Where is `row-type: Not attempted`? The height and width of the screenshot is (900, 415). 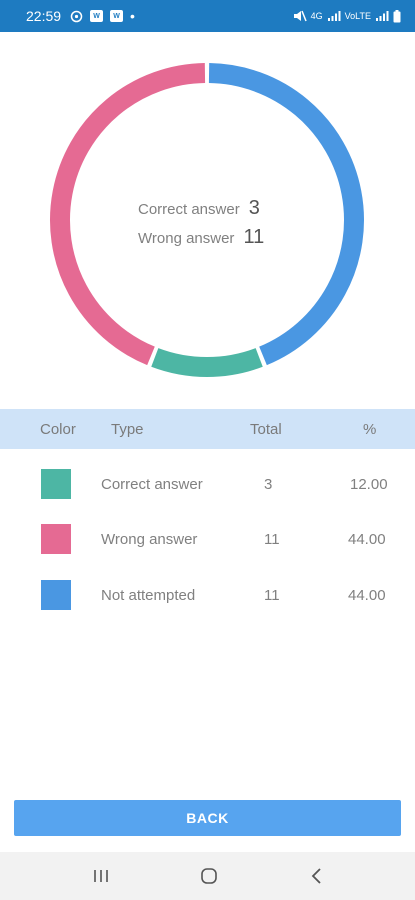
row-type: Not attempted is located at coordinates (148, 595).